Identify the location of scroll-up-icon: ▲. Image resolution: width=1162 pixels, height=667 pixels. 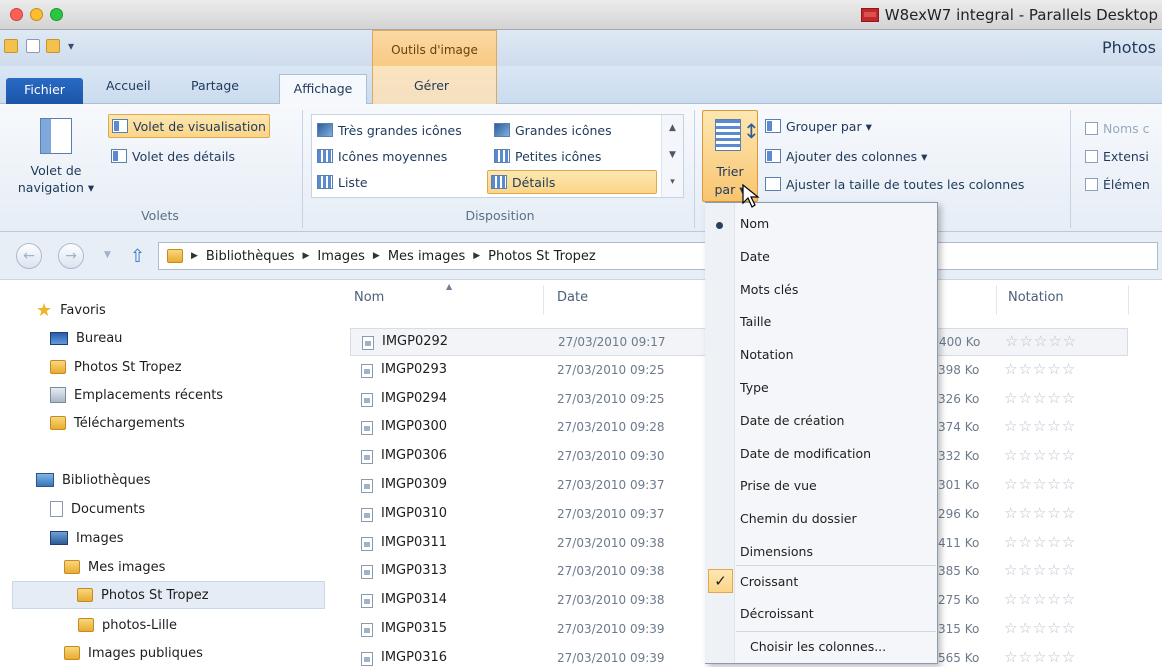
(672, 128).